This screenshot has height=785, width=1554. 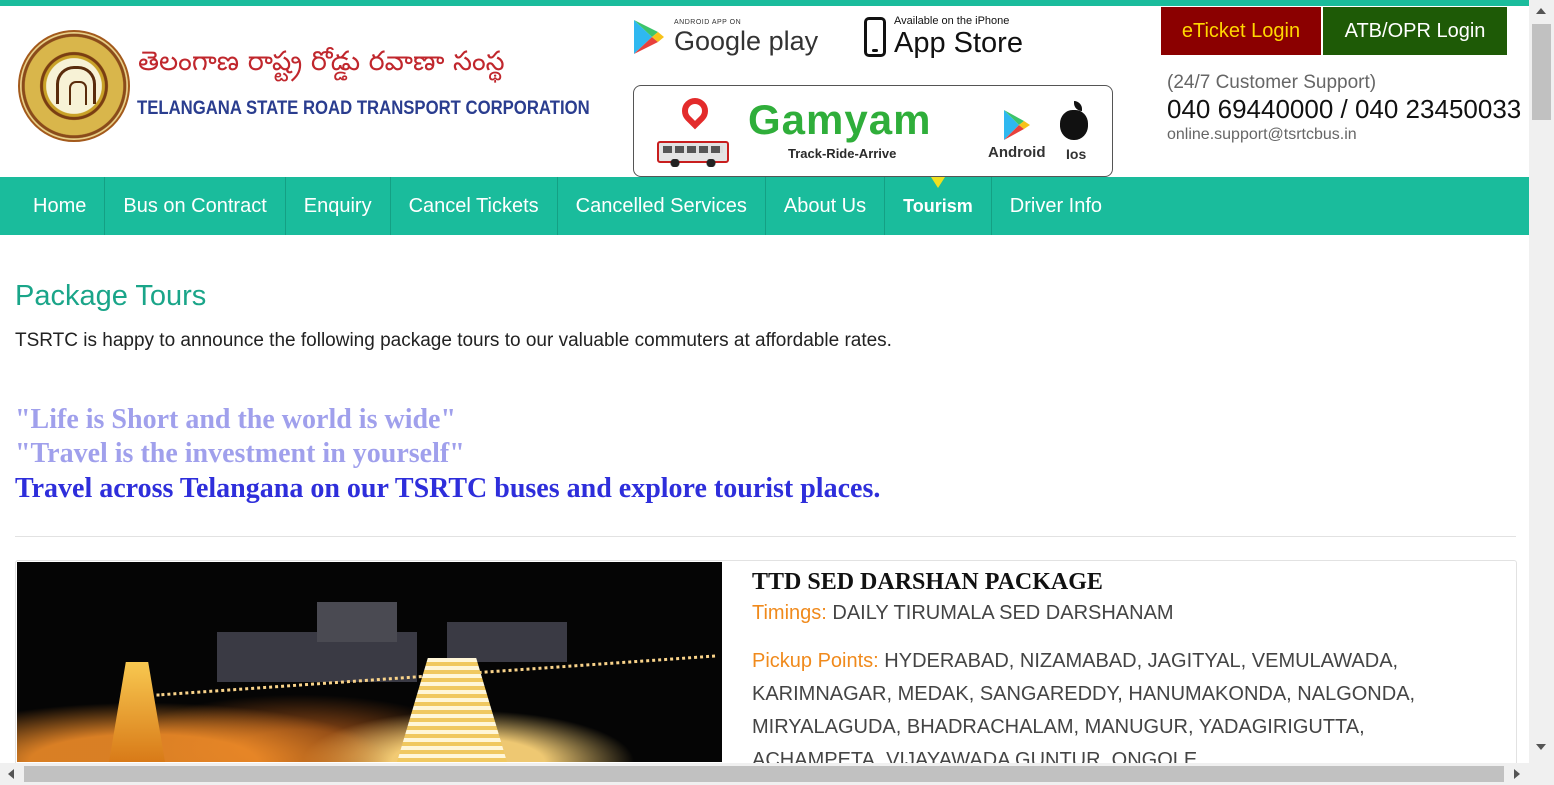 I want to click on google-play-small-text: ANDROID APP ON, so click(x=708, y=22).